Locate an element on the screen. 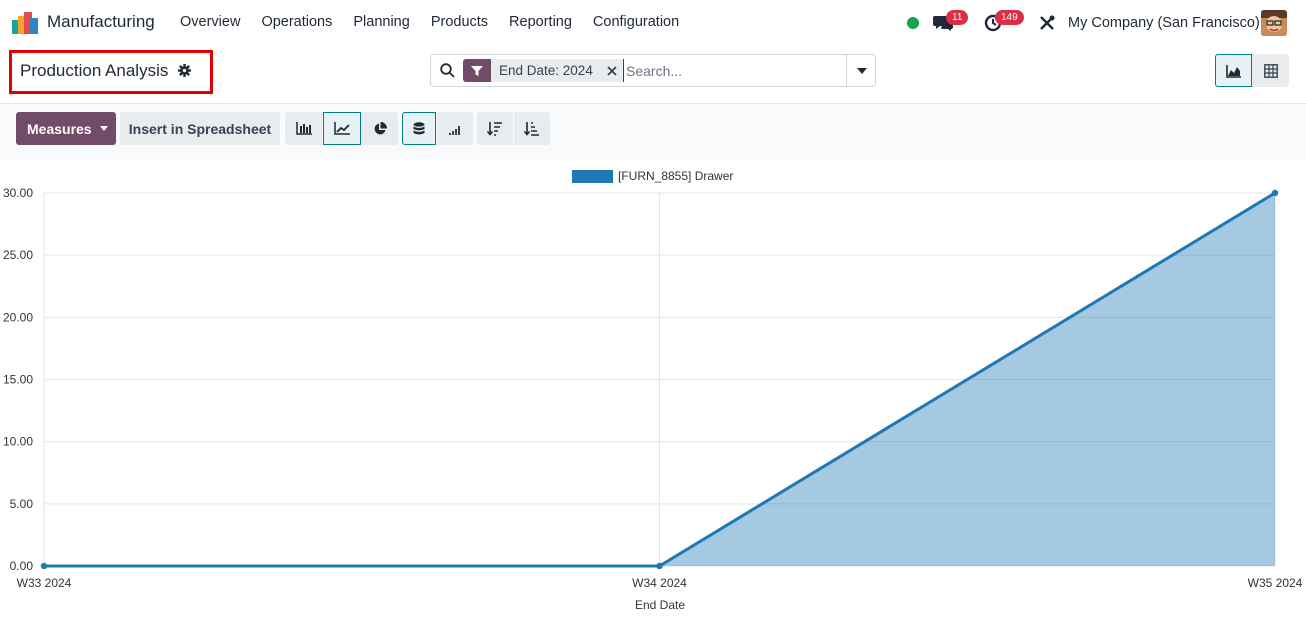  filter-facet: End Date: 2024 is located at coordinates (543, 70).